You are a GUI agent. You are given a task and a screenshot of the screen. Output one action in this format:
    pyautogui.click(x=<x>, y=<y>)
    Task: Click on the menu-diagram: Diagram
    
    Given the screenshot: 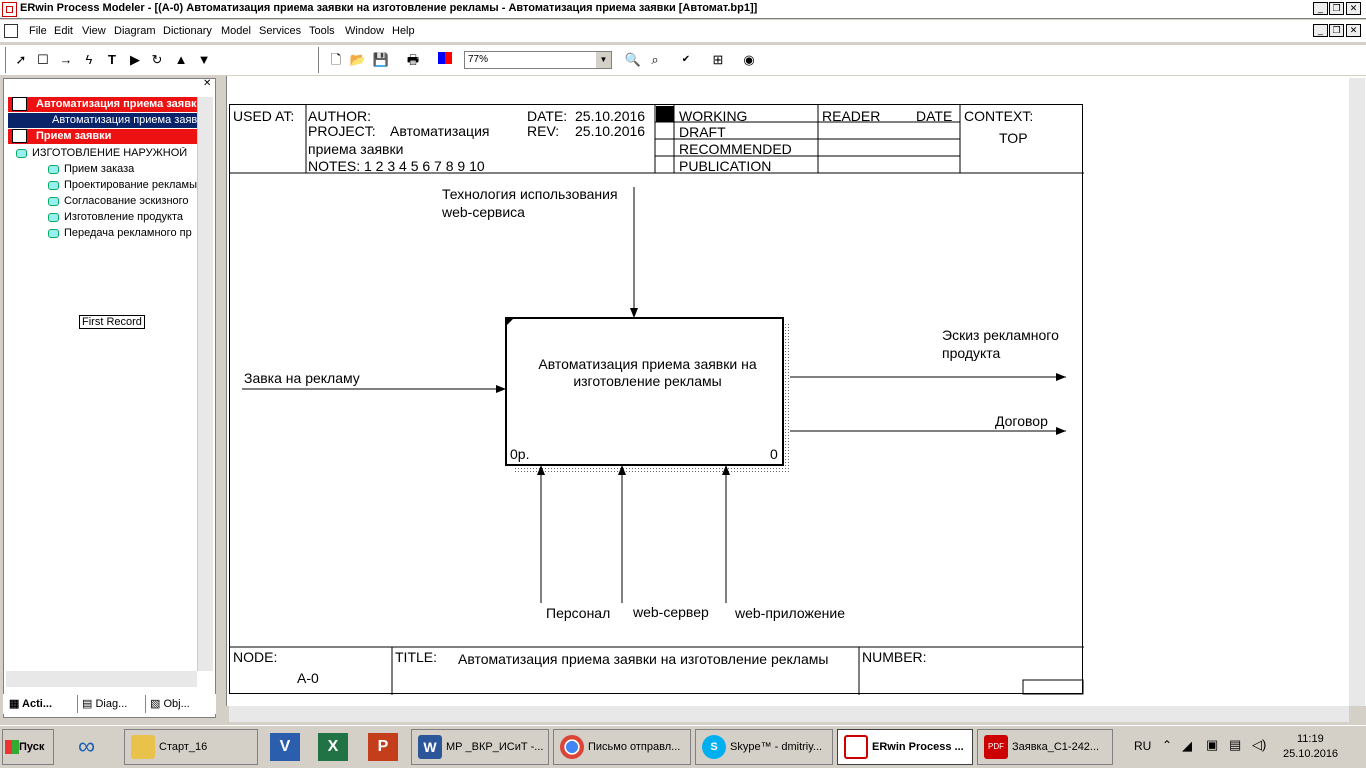 What is the action you would take?
    pyautogui.click(x=135, y=31)
    